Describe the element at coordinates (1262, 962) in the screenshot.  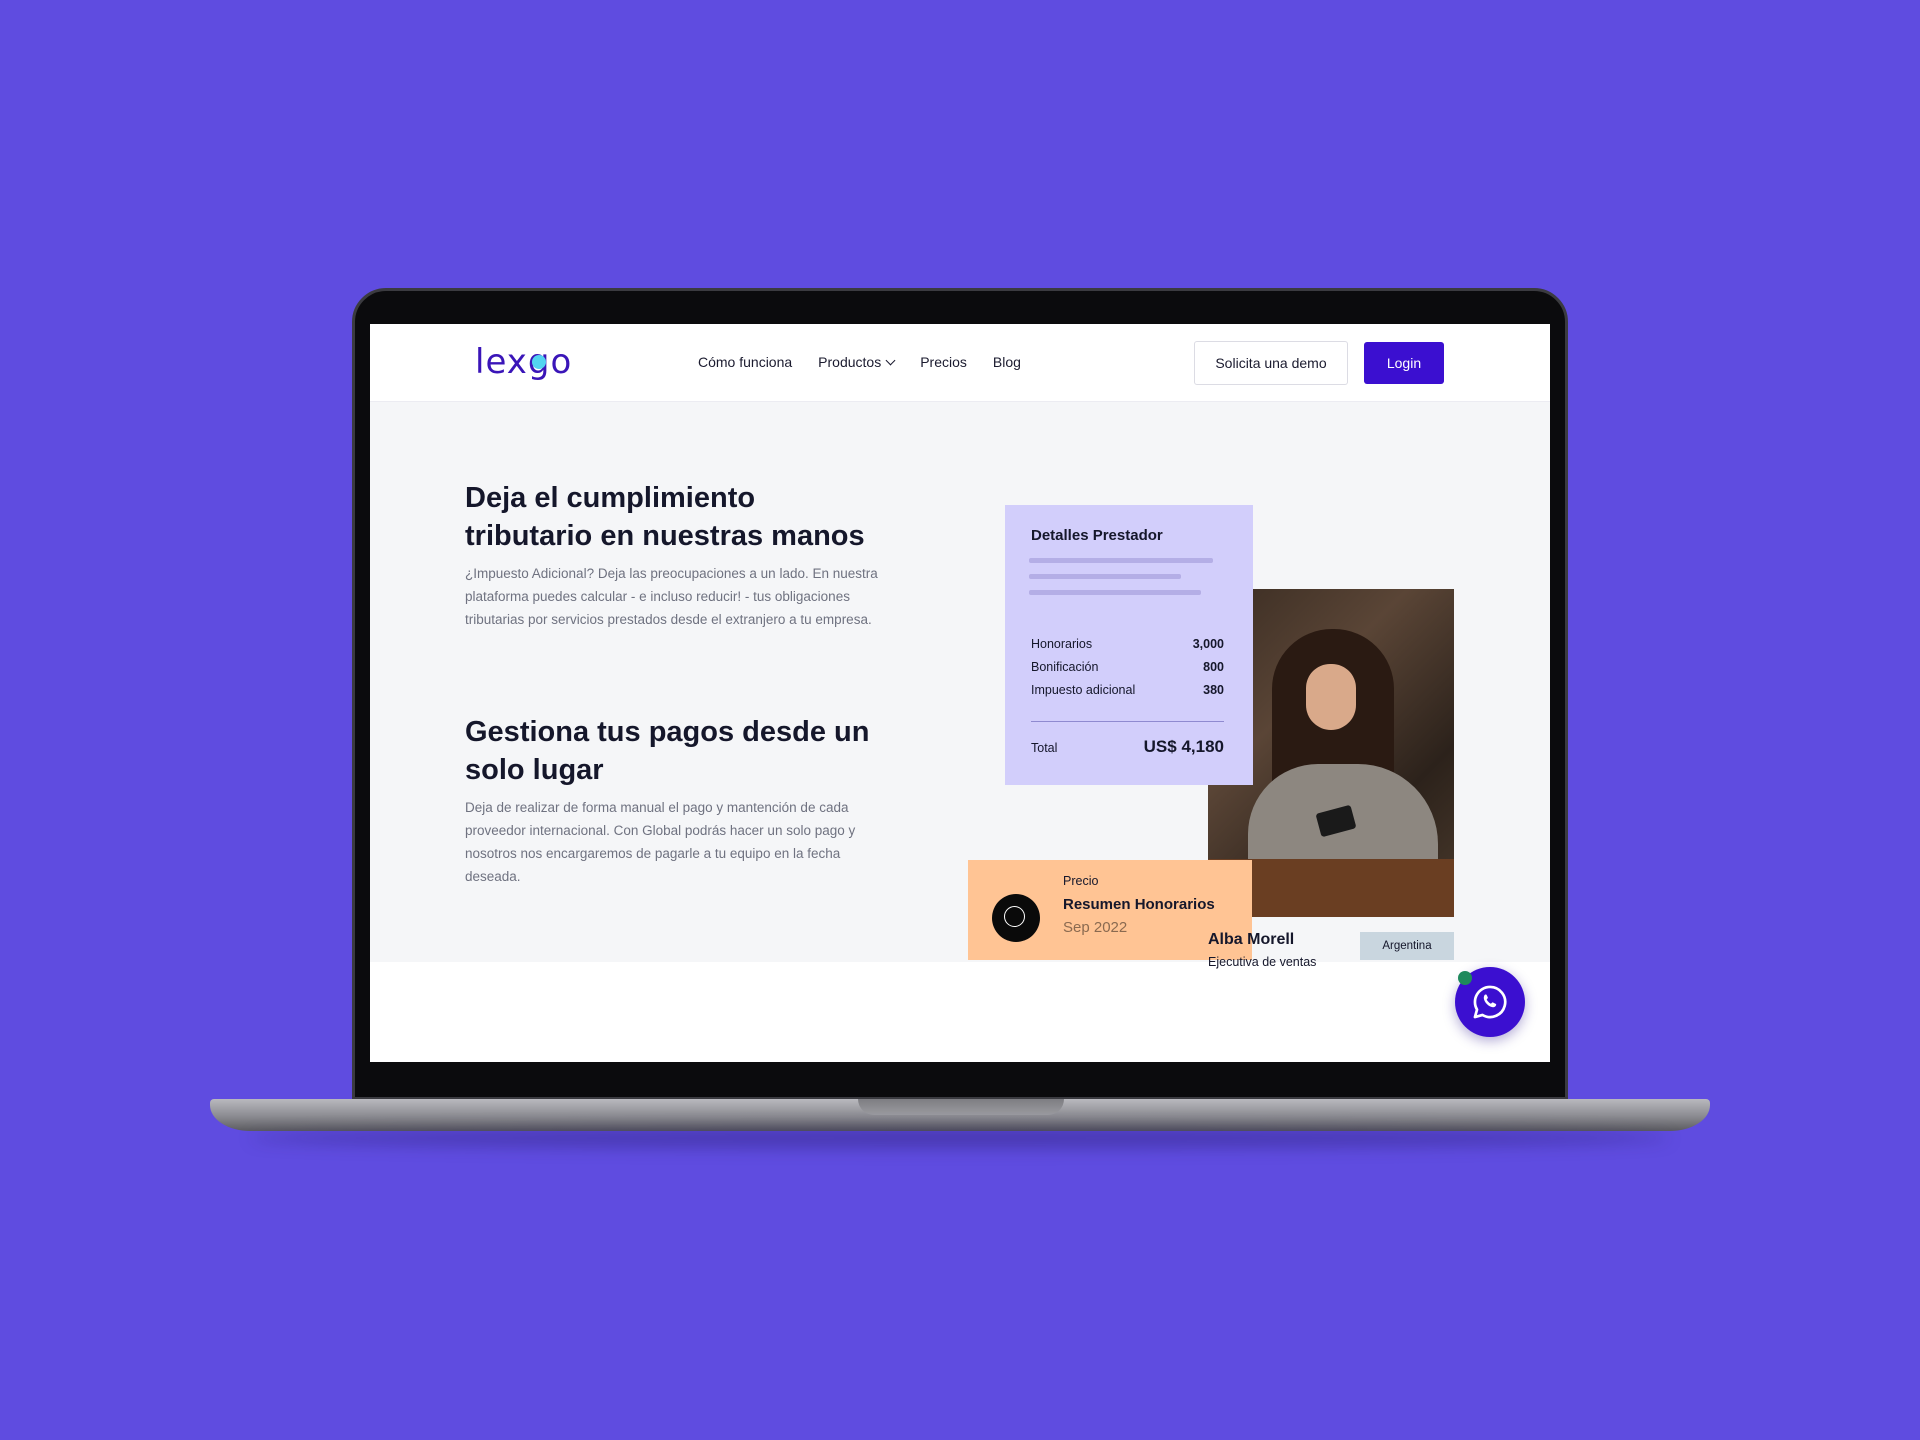
I see `person-role: Ejecutiva de ventas` at that location.